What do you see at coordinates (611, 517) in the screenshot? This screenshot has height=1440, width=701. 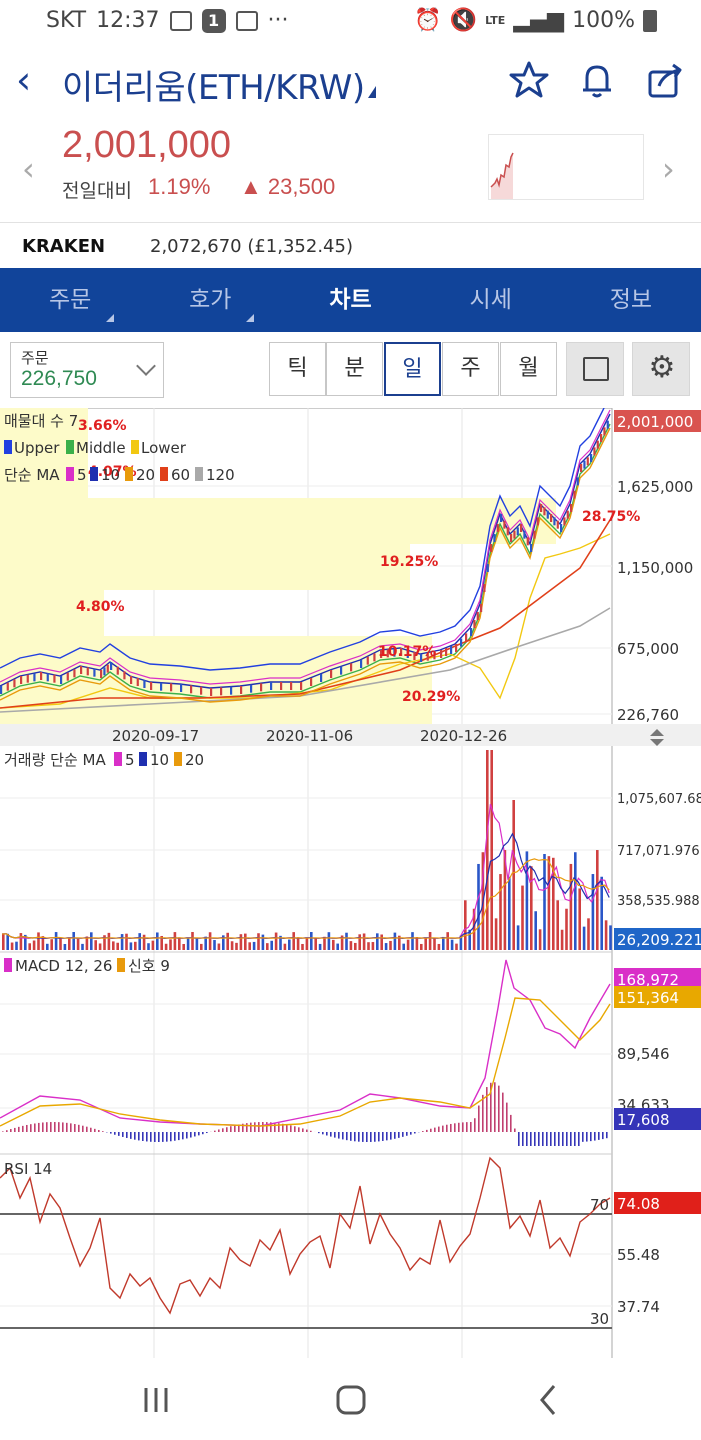 I see `vp-label: 28.75%` at bounding box center [611, 517].